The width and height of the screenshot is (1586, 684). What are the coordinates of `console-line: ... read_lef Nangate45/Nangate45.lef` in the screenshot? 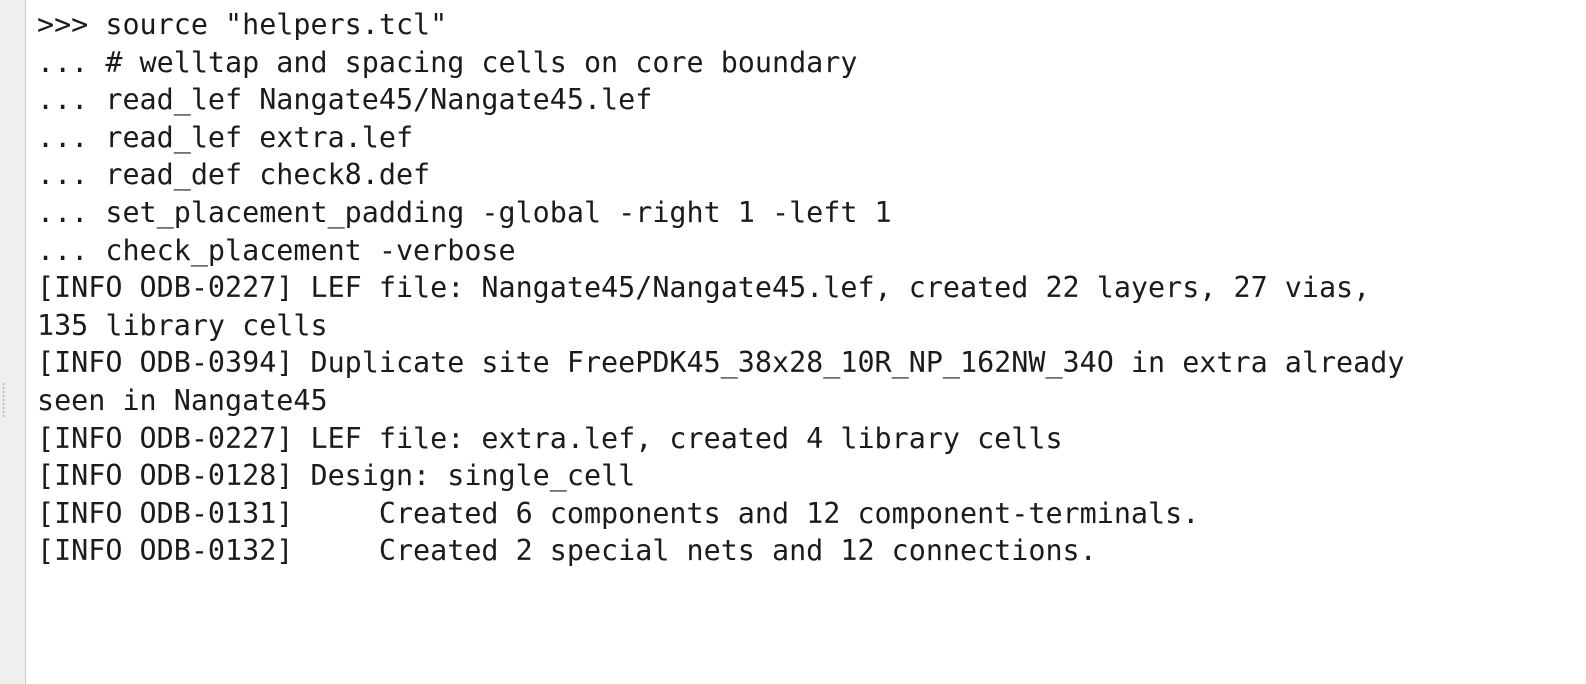 It's located at (345, 100).